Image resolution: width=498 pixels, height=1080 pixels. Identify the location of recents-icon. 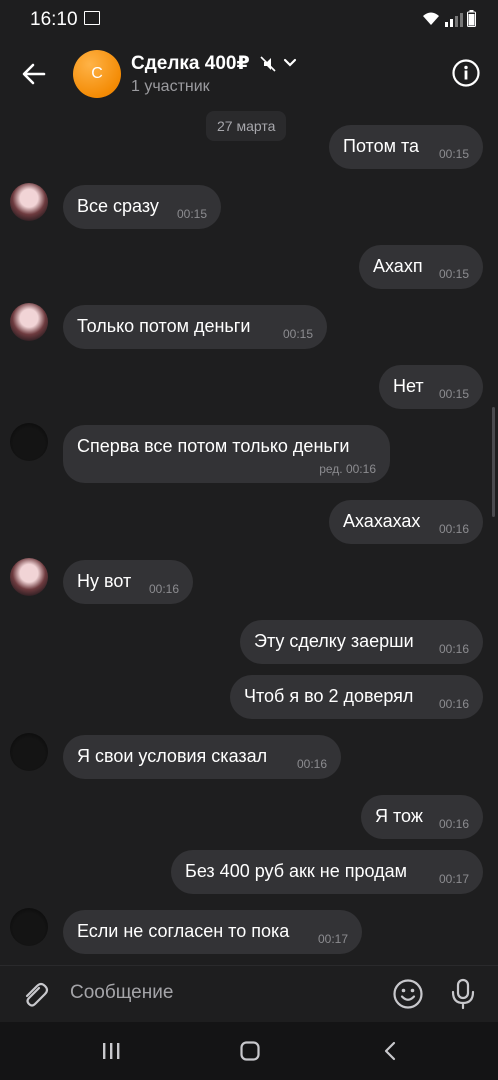
(111, 1051).